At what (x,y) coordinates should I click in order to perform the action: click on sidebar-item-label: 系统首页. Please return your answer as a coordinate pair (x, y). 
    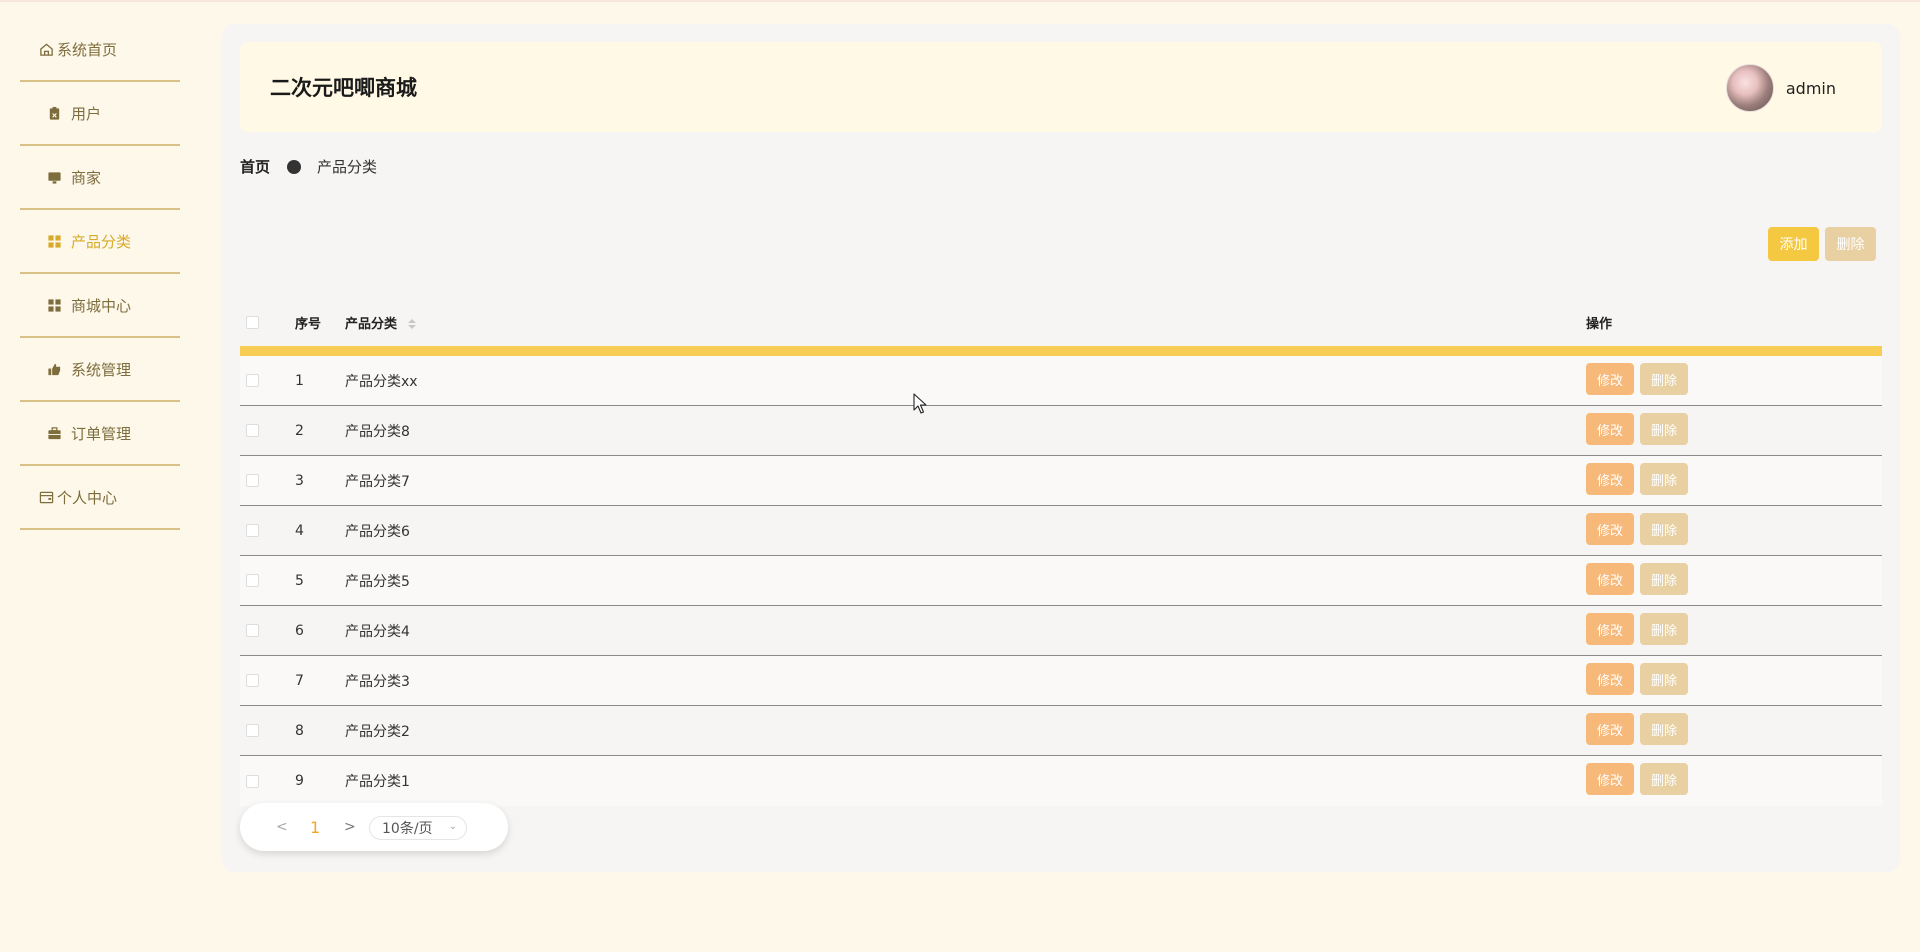
    Looking at the image, I should click on (87, 49).